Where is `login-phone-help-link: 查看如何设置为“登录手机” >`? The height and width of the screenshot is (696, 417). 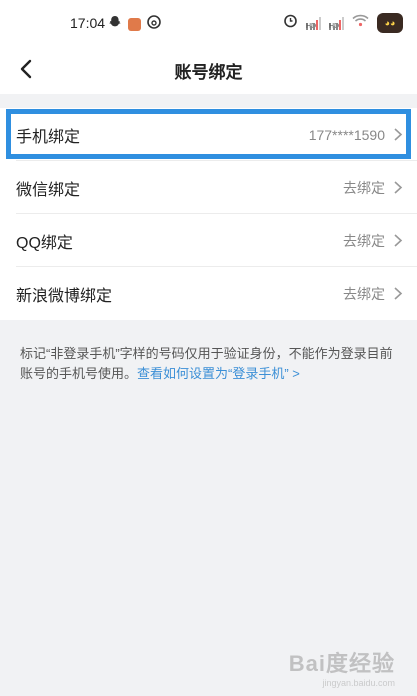
login-phone-help-link: 查看如何设置为“登录手机” > is located at coordinates (218, 373).